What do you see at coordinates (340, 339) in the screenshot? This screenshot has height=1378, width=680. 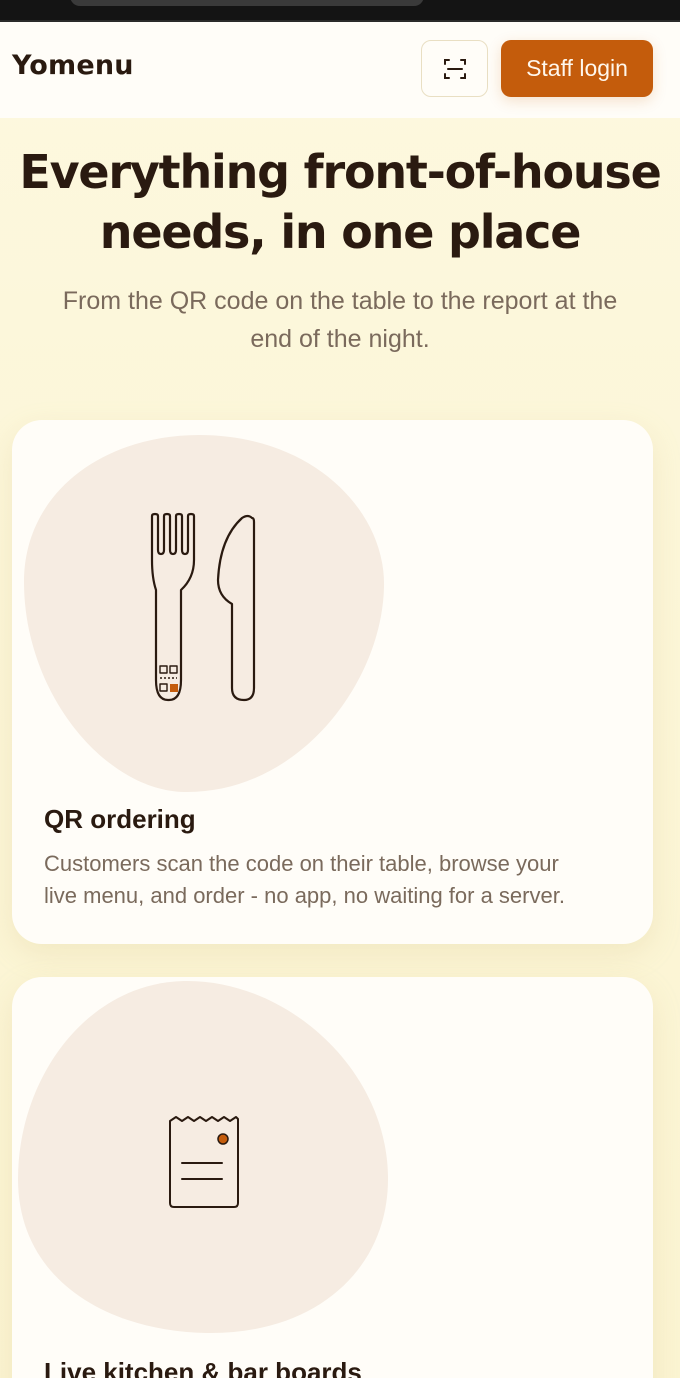 I see `hero-subtitle-line-2: end of the night.` at bounding box center [340, 339].